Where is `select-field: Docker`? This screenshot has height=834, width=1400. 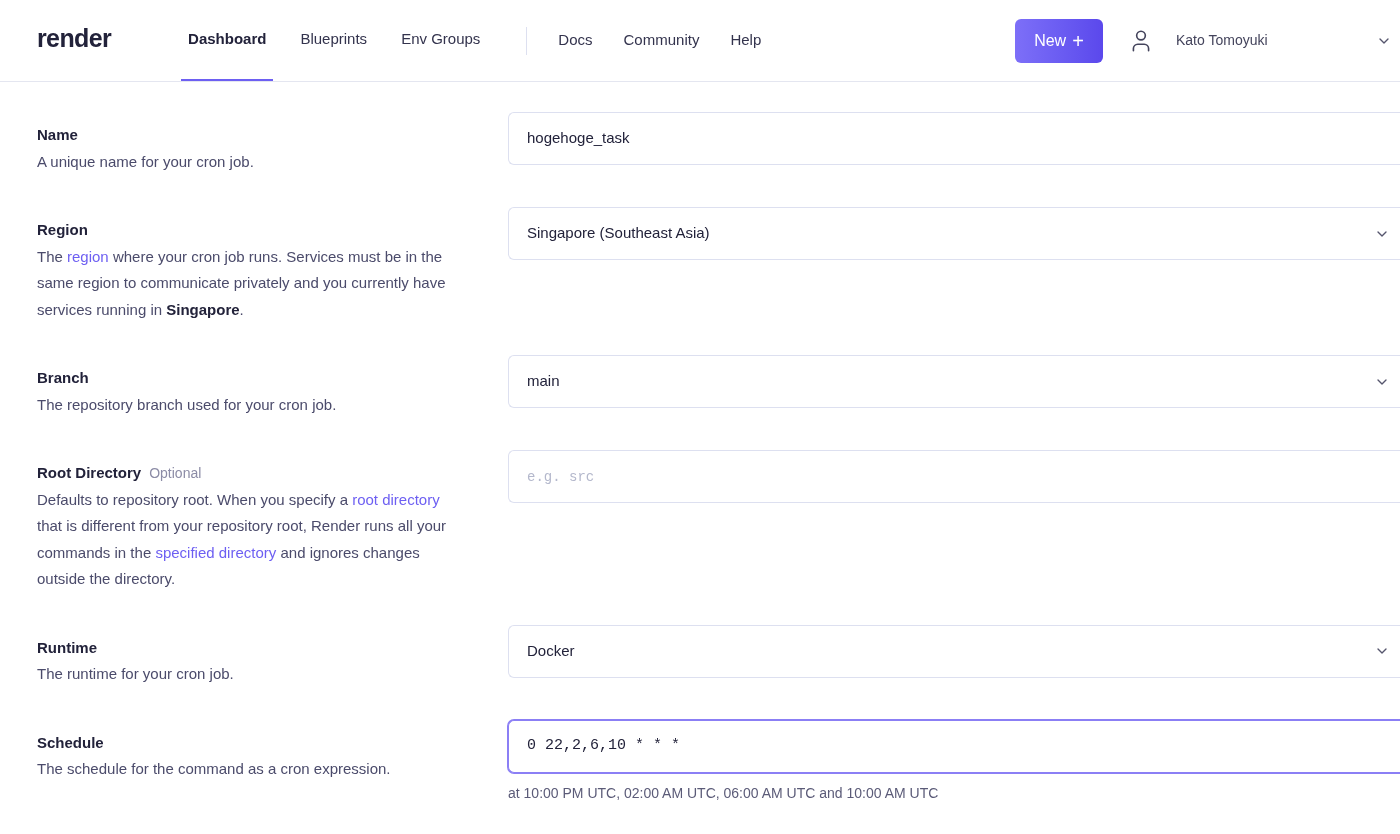 select-field: Docker is located at coordinates (954, 651).